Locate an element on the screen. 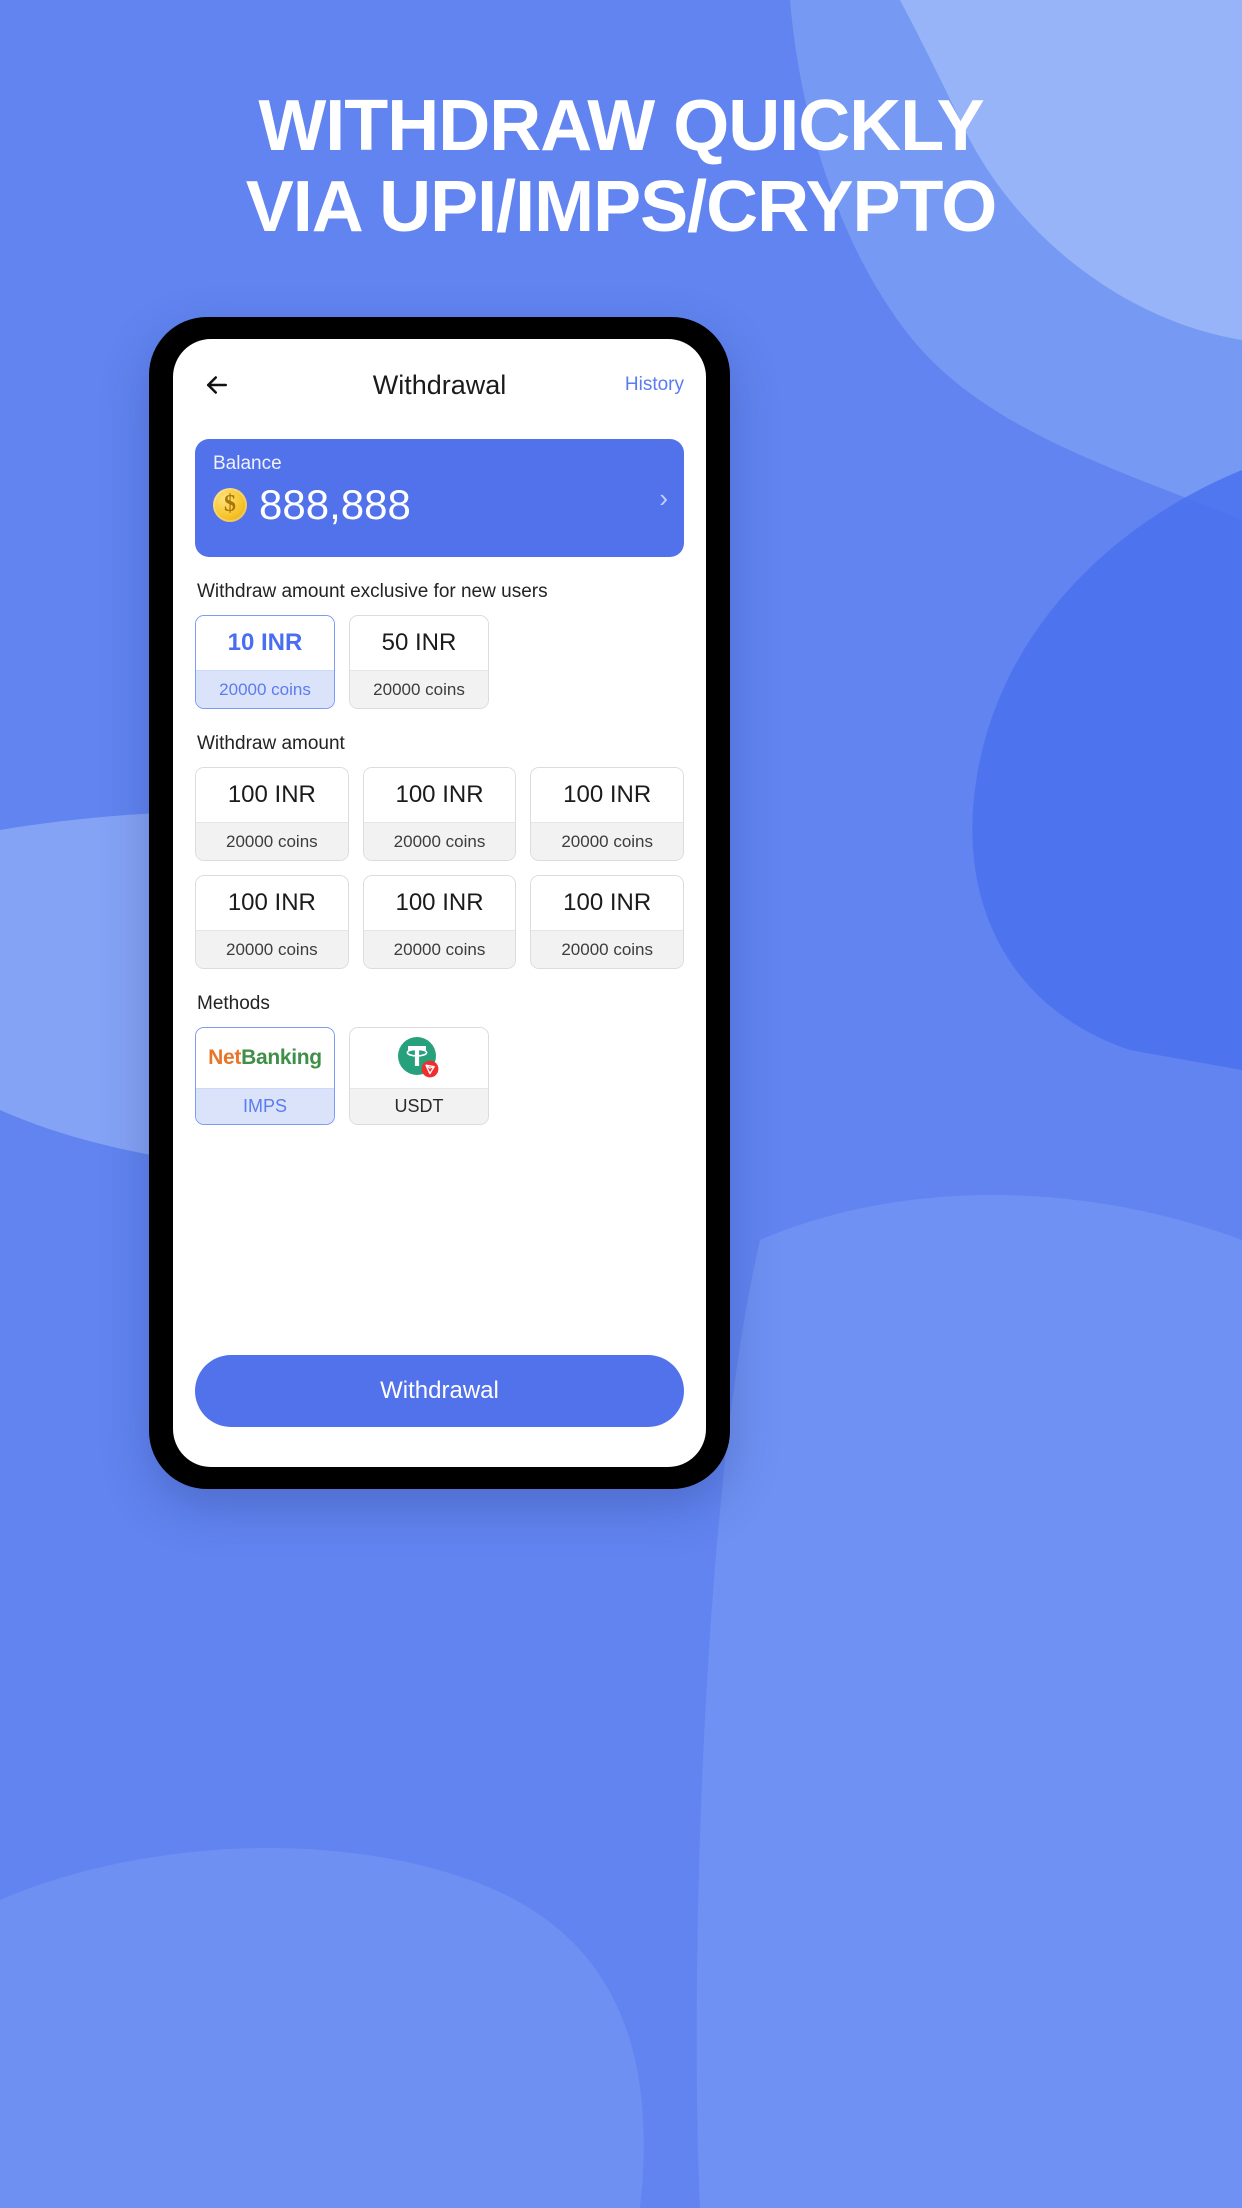 The width and height of the screenshot is (1242, 2208). method-usdt: USDT is located at coordinates (419, 1076).